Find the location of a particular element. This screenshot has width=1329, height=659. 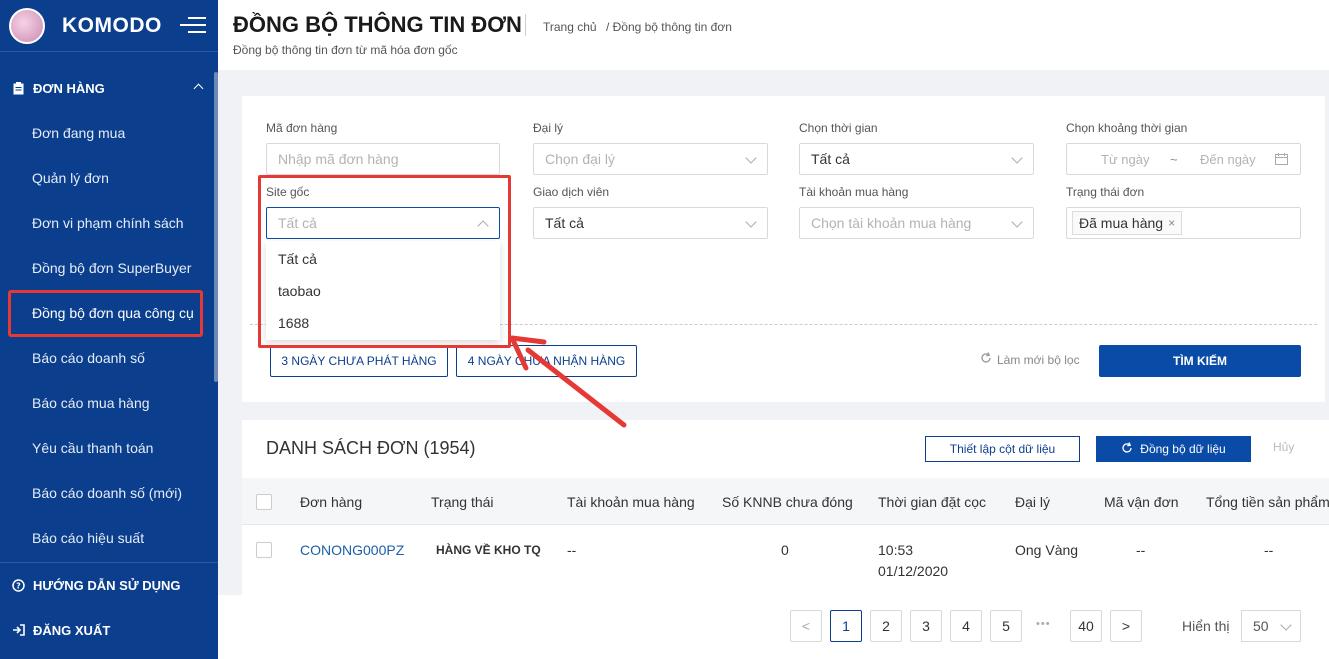

chevron-up-icon is located at coordinates (198, 88).